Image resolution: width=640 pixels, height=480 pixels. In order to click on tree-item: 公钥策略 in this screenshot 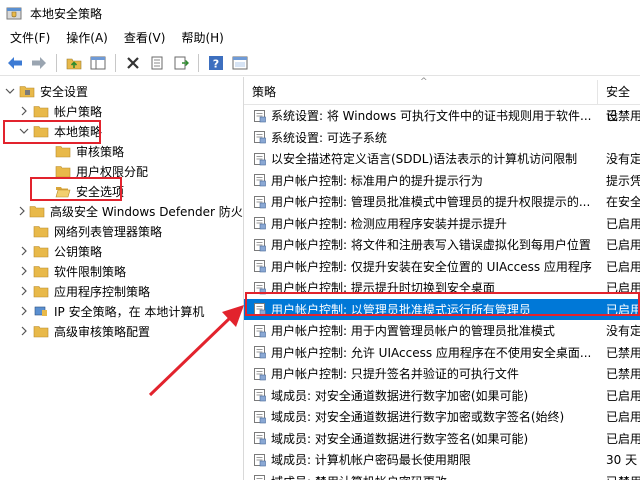, I will do `click(121, 251)`.